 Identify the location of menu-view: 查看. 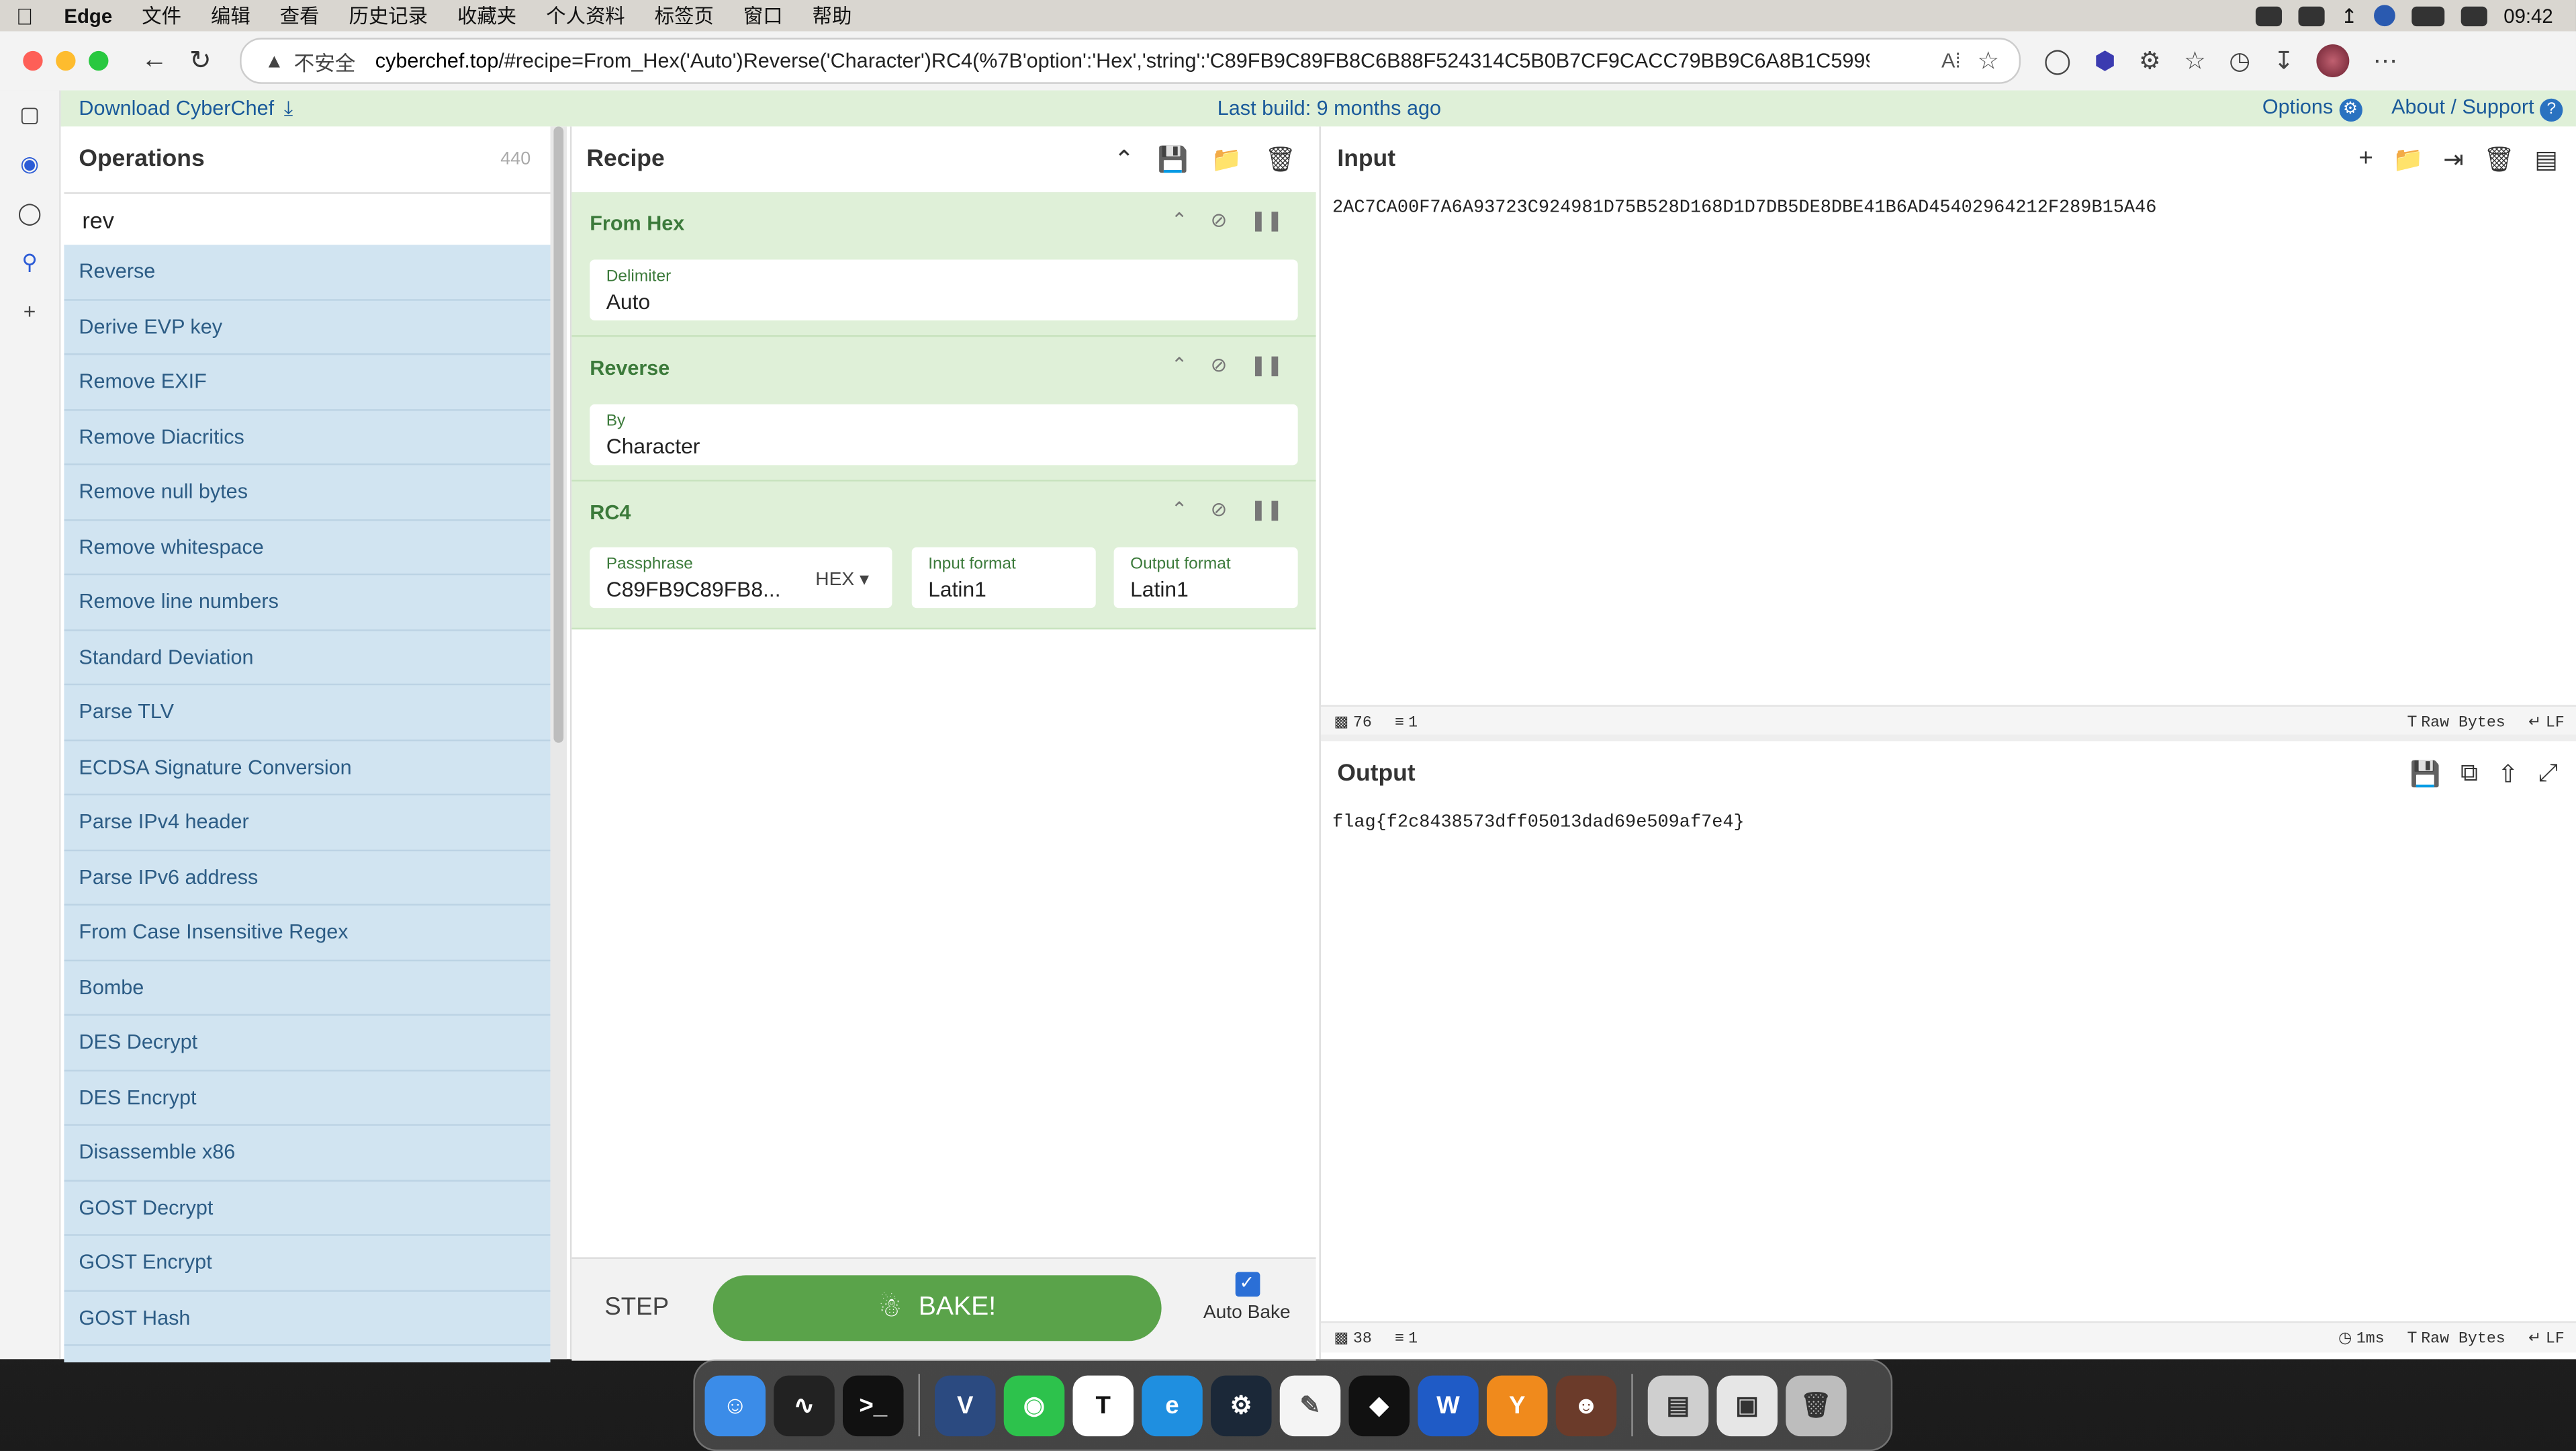
(299, 15).